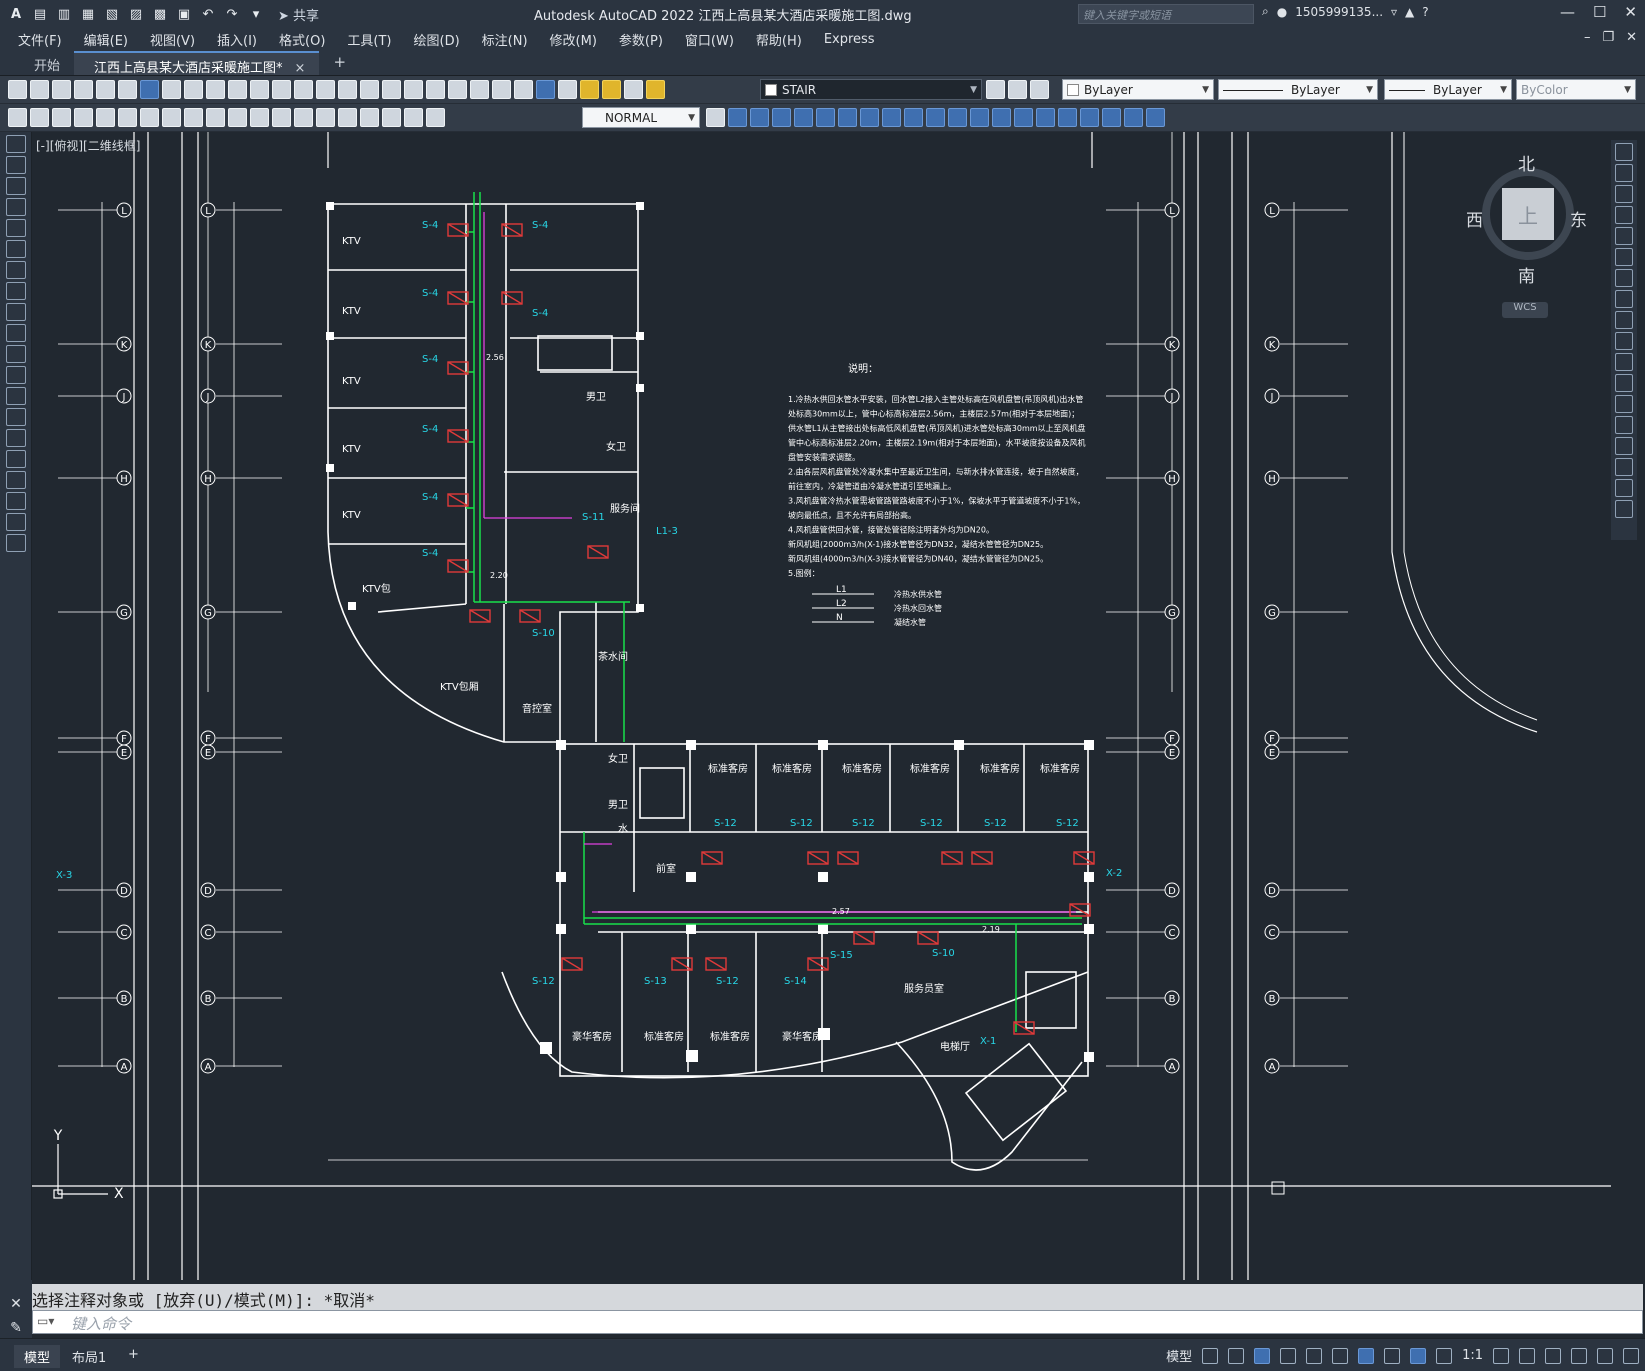  I want to click on minimize-icon: —, so click(1567, 12).